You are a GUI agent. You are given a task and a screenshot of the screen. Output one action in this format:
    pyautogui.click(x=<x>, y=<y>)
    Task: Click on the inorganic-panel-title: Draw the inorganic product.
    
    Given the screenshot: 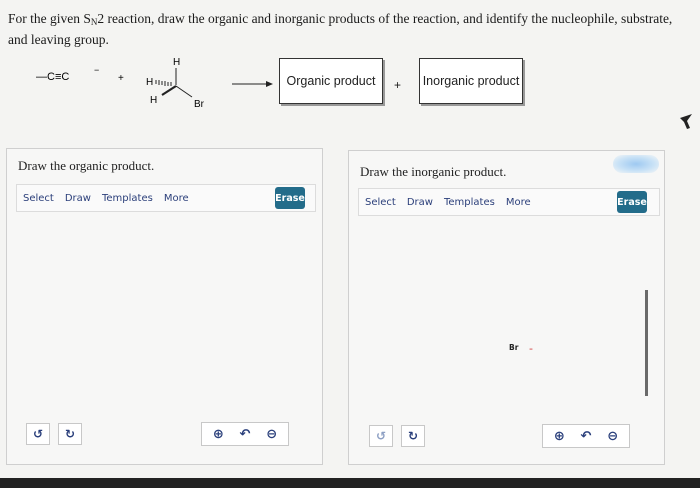 What is the action you would take?
    pyautogui.click(x=433, y=171)
    